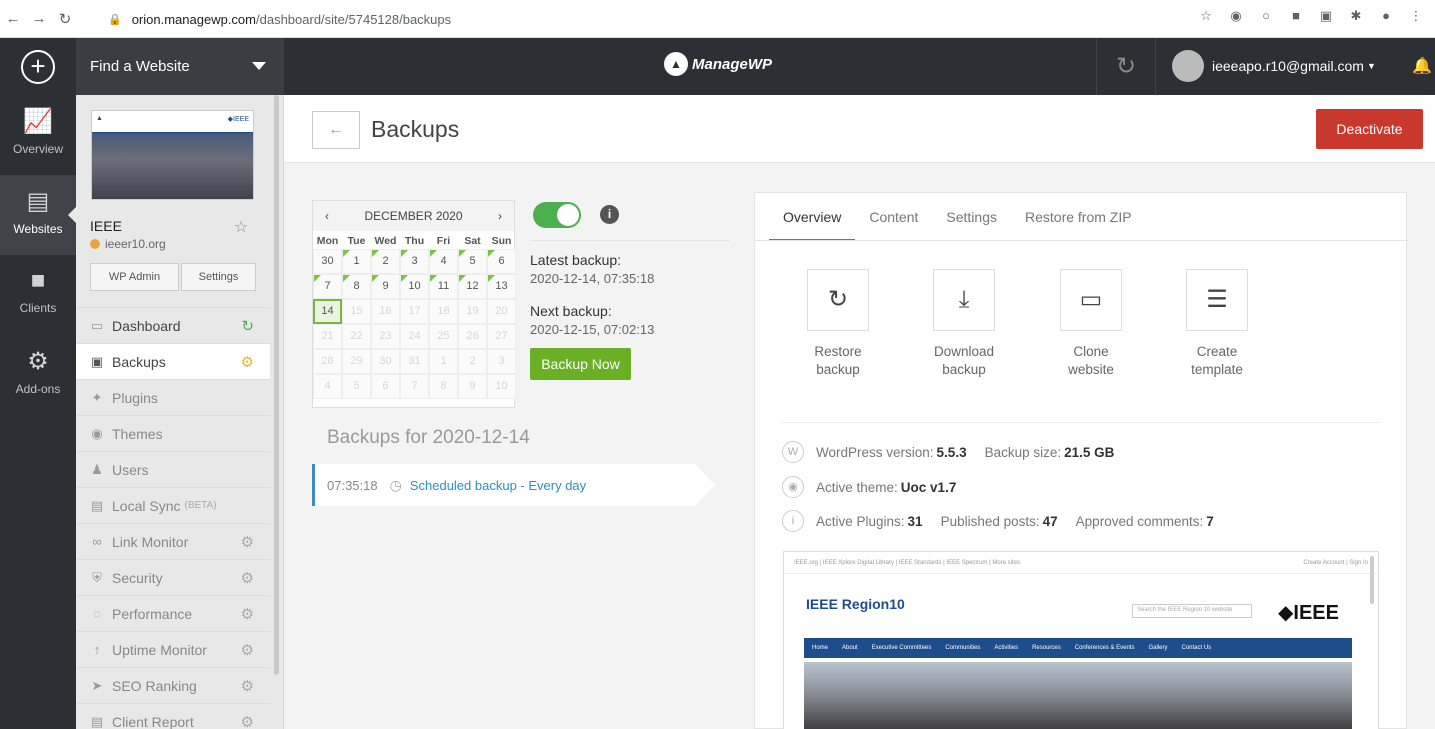 The width and height of the screenshot is (1435, 729). Describe the element at coordinates (472, 386) in the screenshot. I see `calendar-day: 9` at that location.